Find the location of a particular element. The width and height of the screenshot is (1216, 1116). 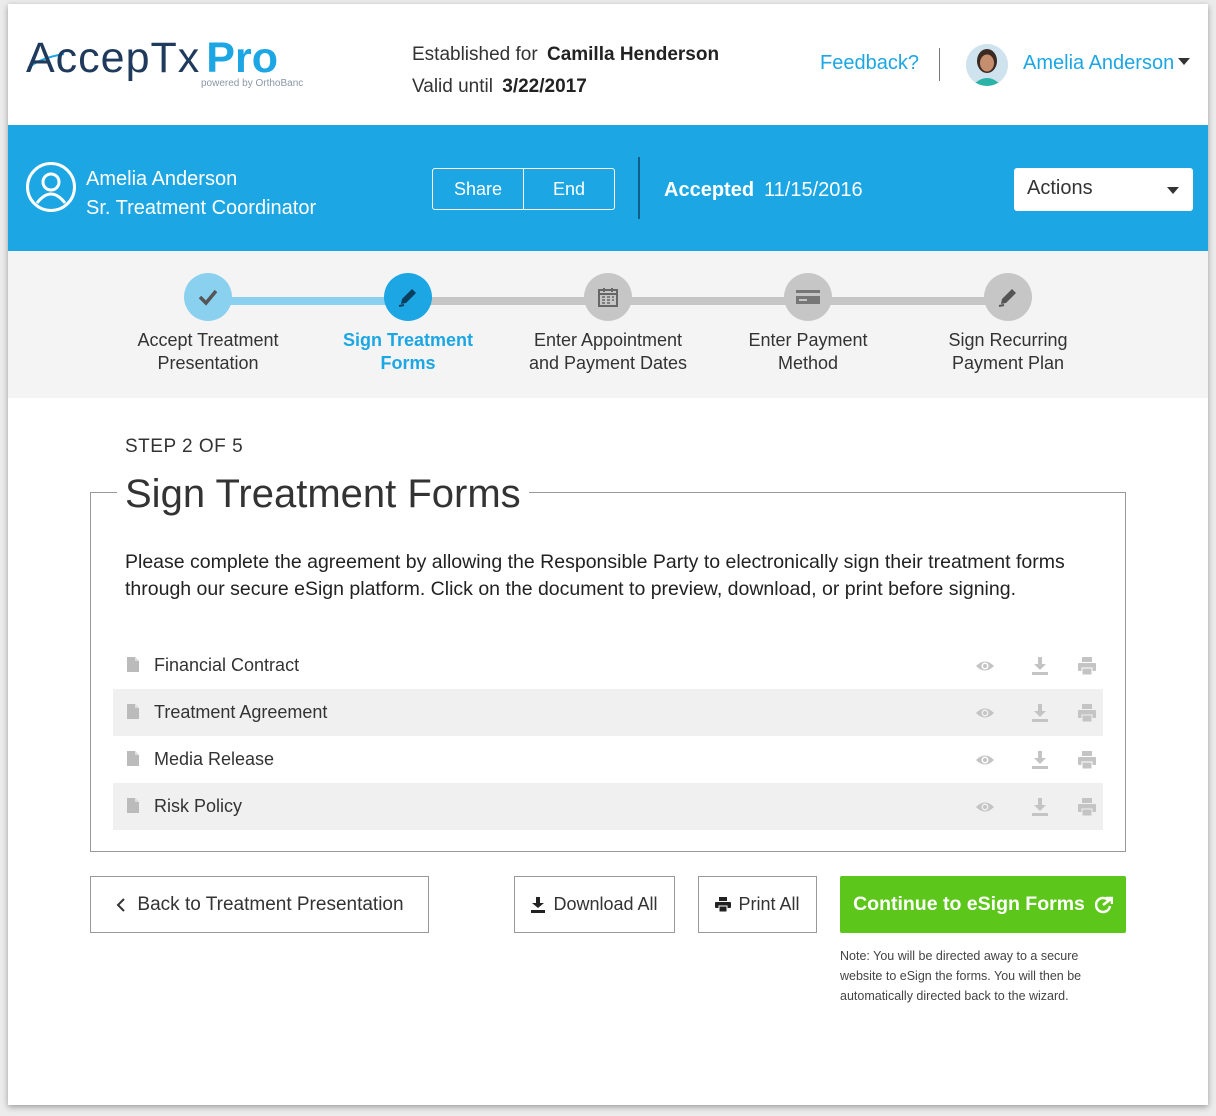

document-row: Risk Policy is located at coordinates (608, 806).